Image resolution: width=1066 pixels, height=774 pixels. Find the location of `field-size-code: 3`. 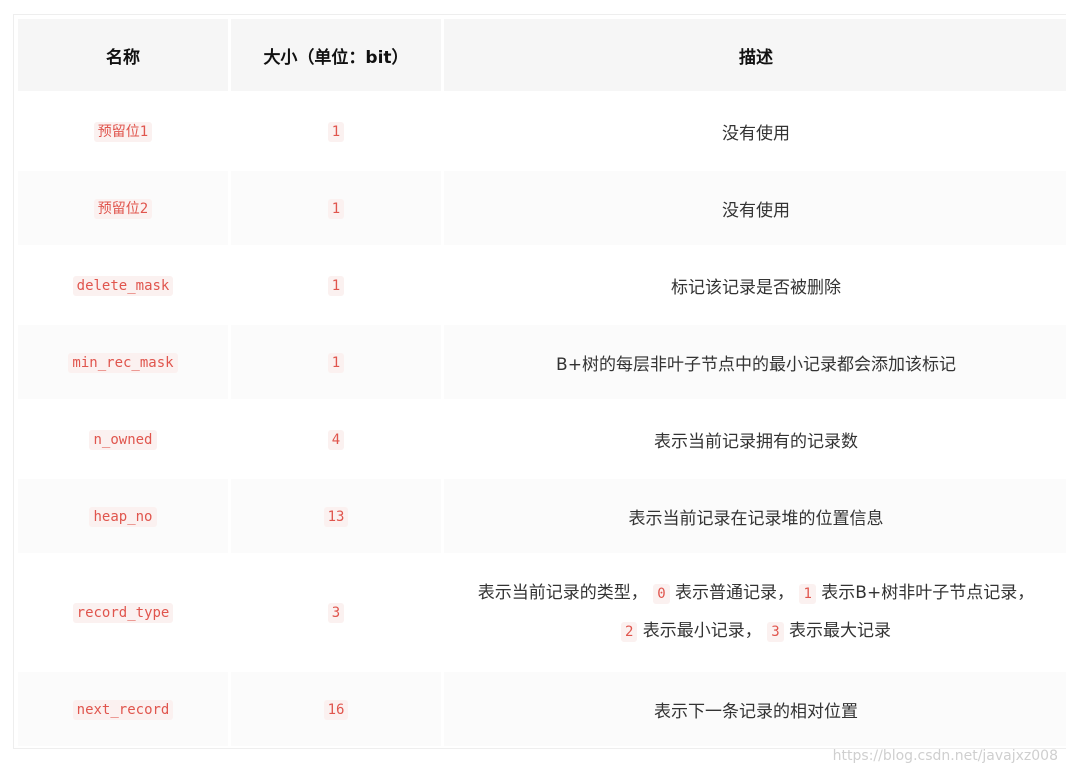

field-size-code: 3 is located at coordinates (336, 612).